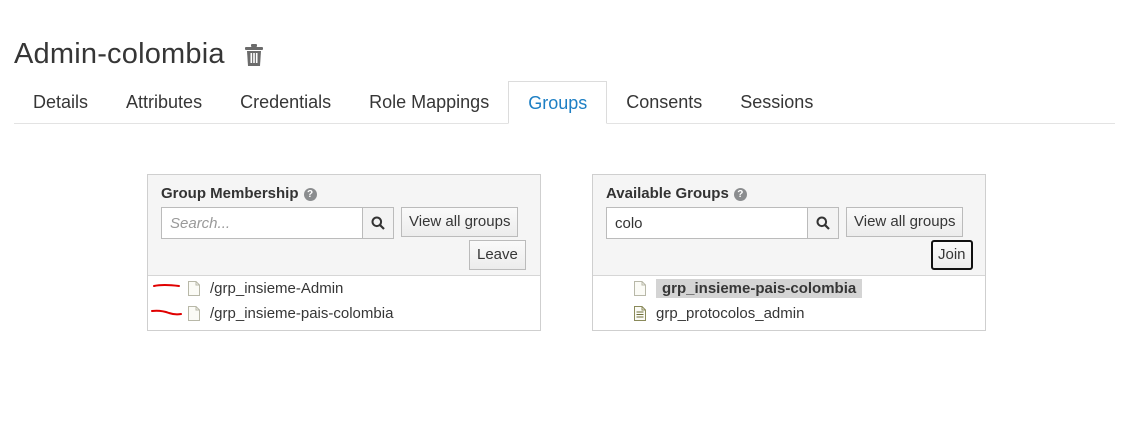 The width and height of the screenshot is (1143, 424). I want to click on tab-details: Details, so click(60, 102).